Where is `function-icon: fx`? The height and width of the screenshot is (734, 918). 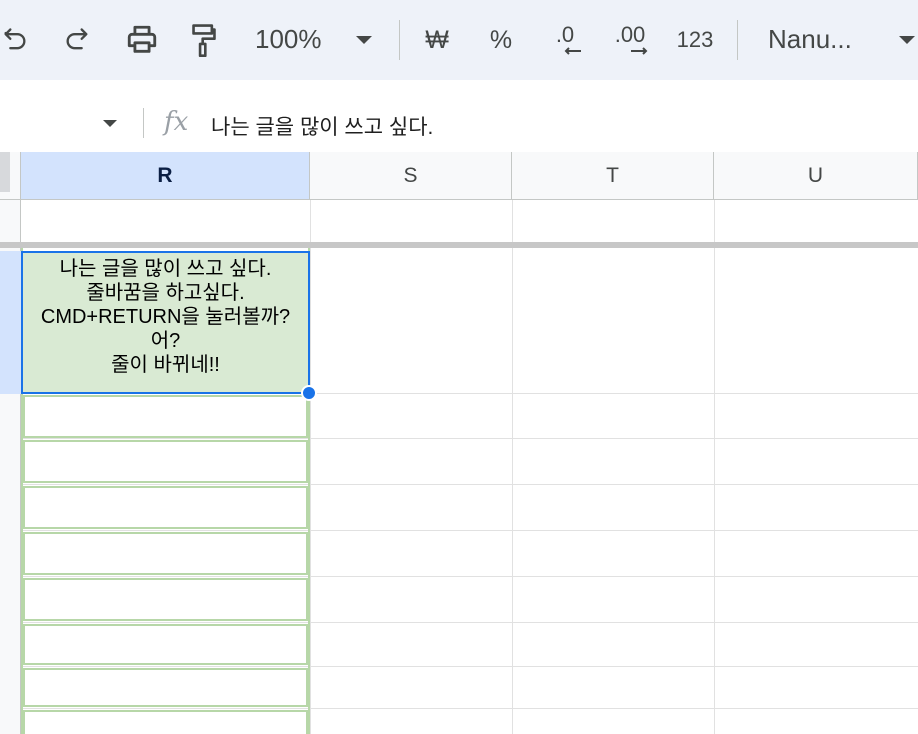 function-icon: fx is located at coordinates (176, 122).